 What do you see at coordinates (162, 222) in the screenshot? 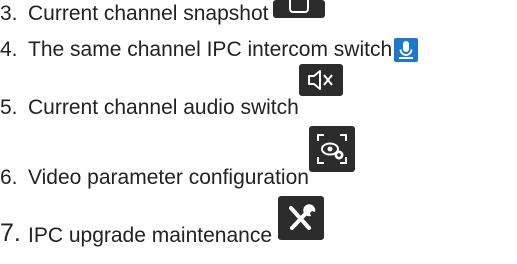
I see `list-item: 7. IPC upgrade maintenance` at bounding box center [162, 222].